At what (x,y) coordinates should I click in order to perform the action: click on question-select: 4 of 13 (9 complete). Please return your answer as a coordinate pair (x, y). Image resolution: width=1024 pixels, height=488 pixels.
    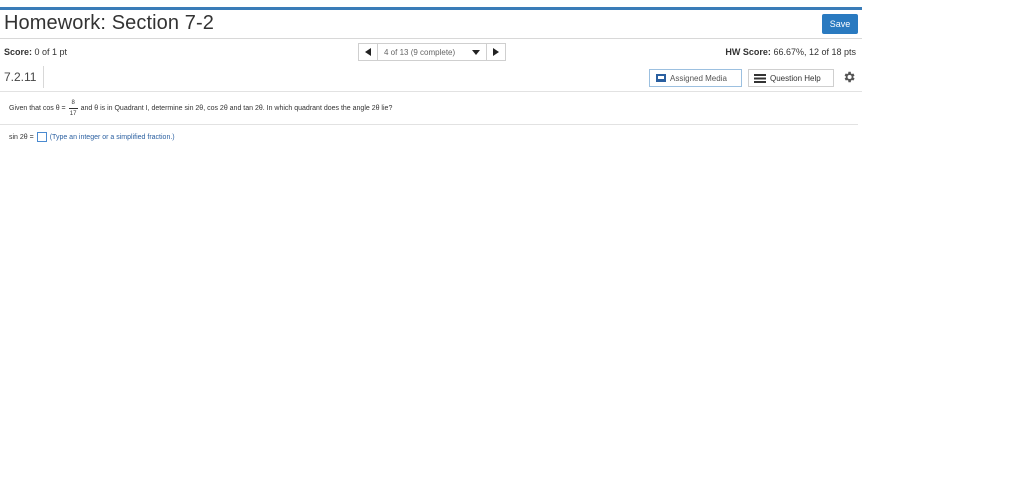
    Looking at the image, I should click on (432, 52).